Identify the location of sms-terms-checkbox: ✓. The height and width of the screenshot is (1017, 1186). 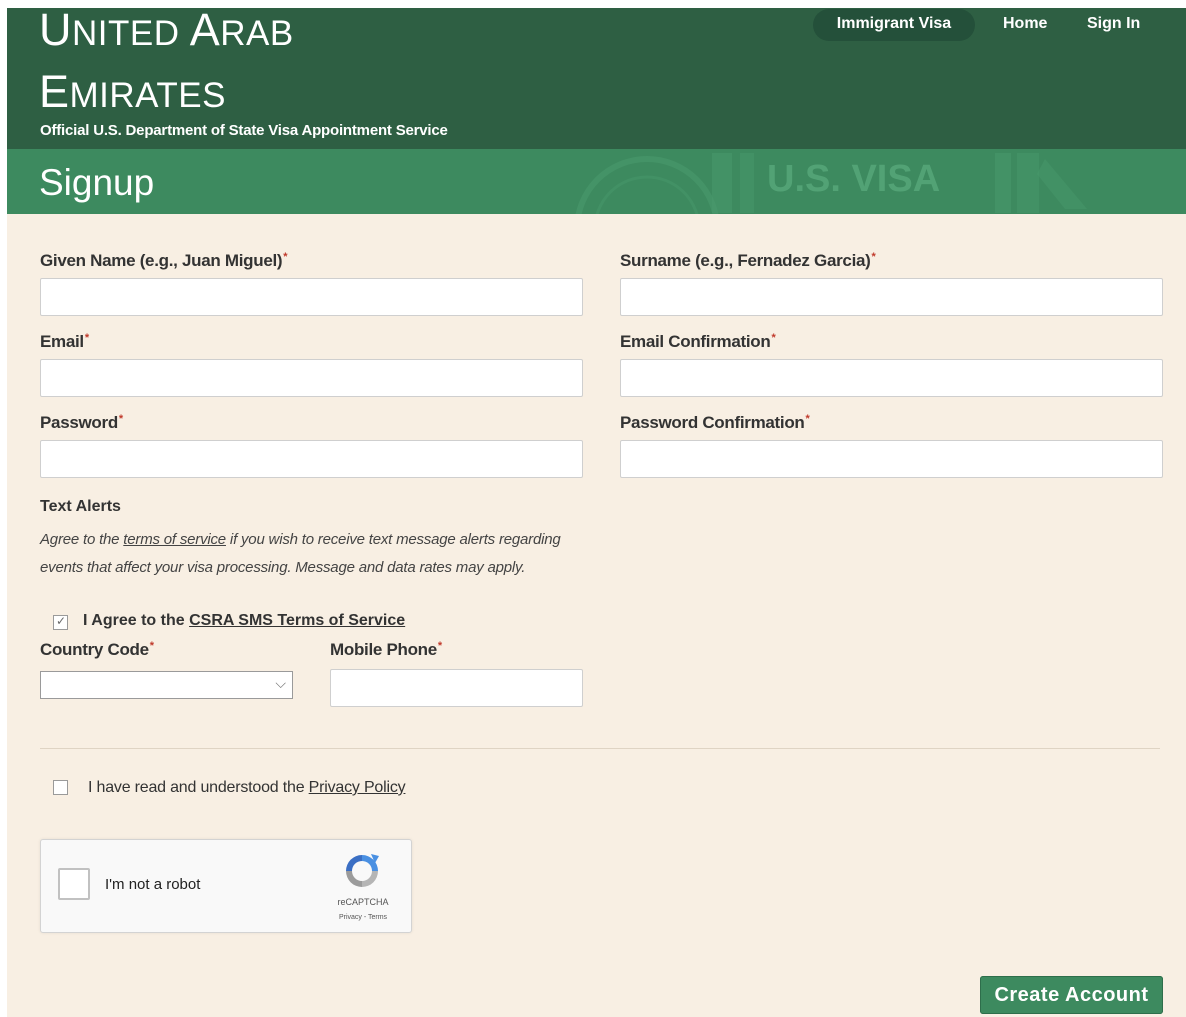
(60, 622).